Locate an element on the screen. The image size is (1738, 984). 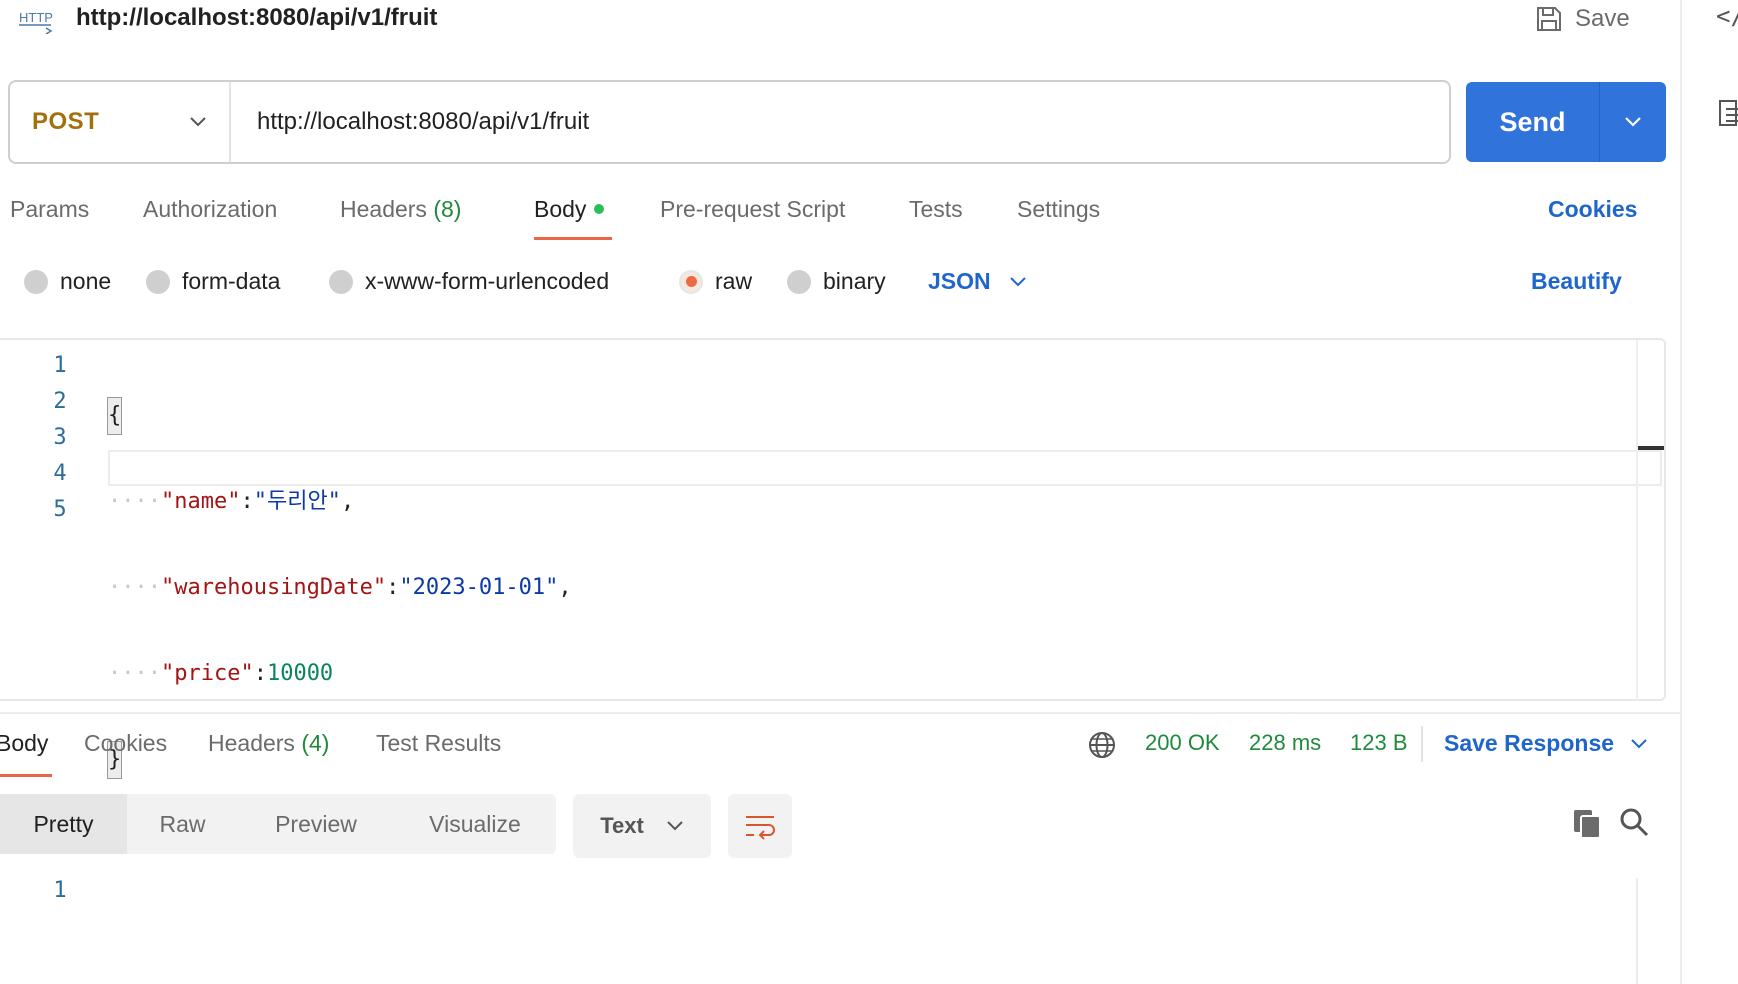
response-view-switcher: Pretty Raw Preview Visualize is located at coordinates (278, 824).